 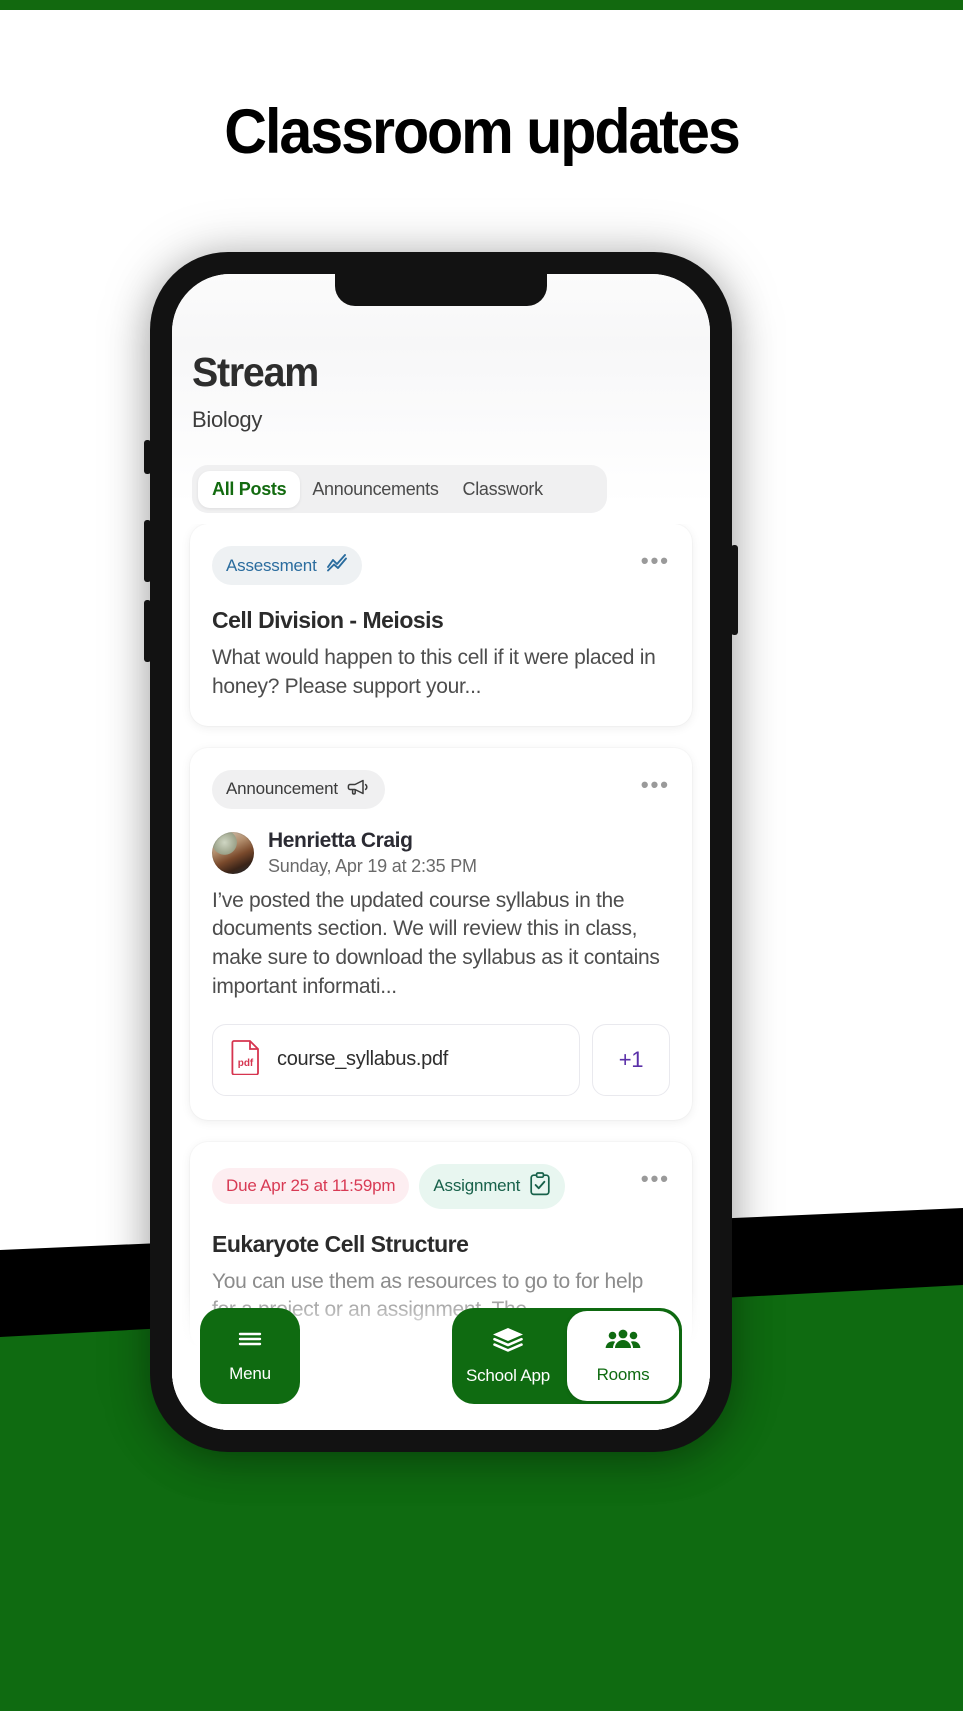 I want to click on attachment-chip-pdf: pdf course_syllabus.pdf, so click(x=396, y=1059).